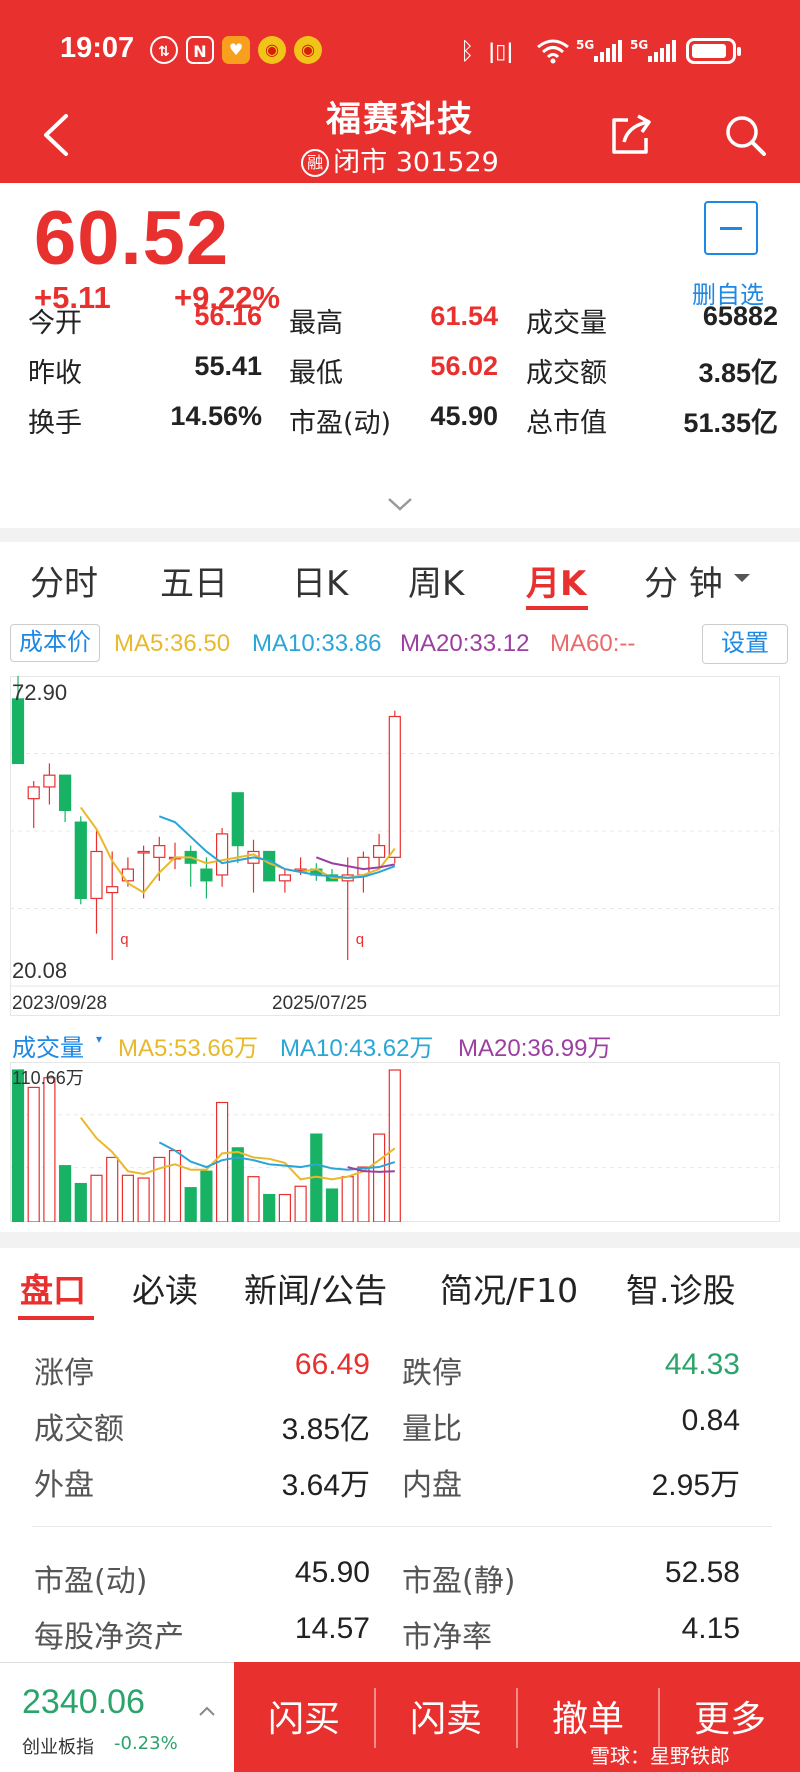  I want to click on panel-value: 52.58, so click(702, 1572).